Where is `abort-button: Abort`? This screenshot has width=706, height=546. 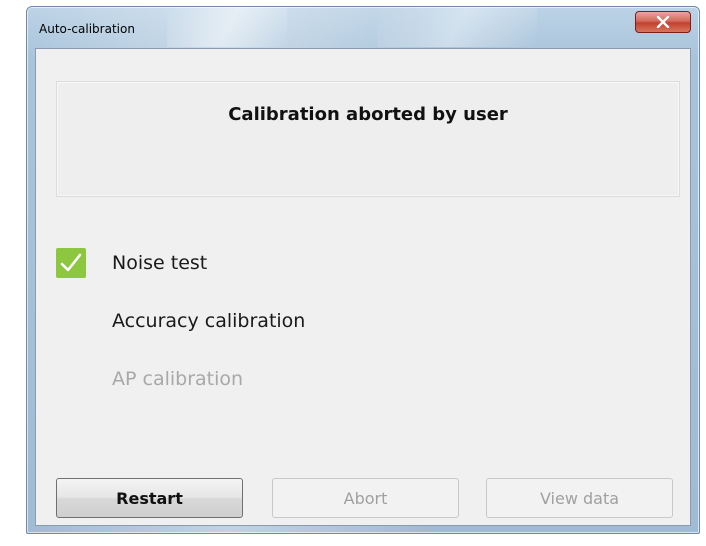 abort-button: Abort is located at coordinates (365, 498).